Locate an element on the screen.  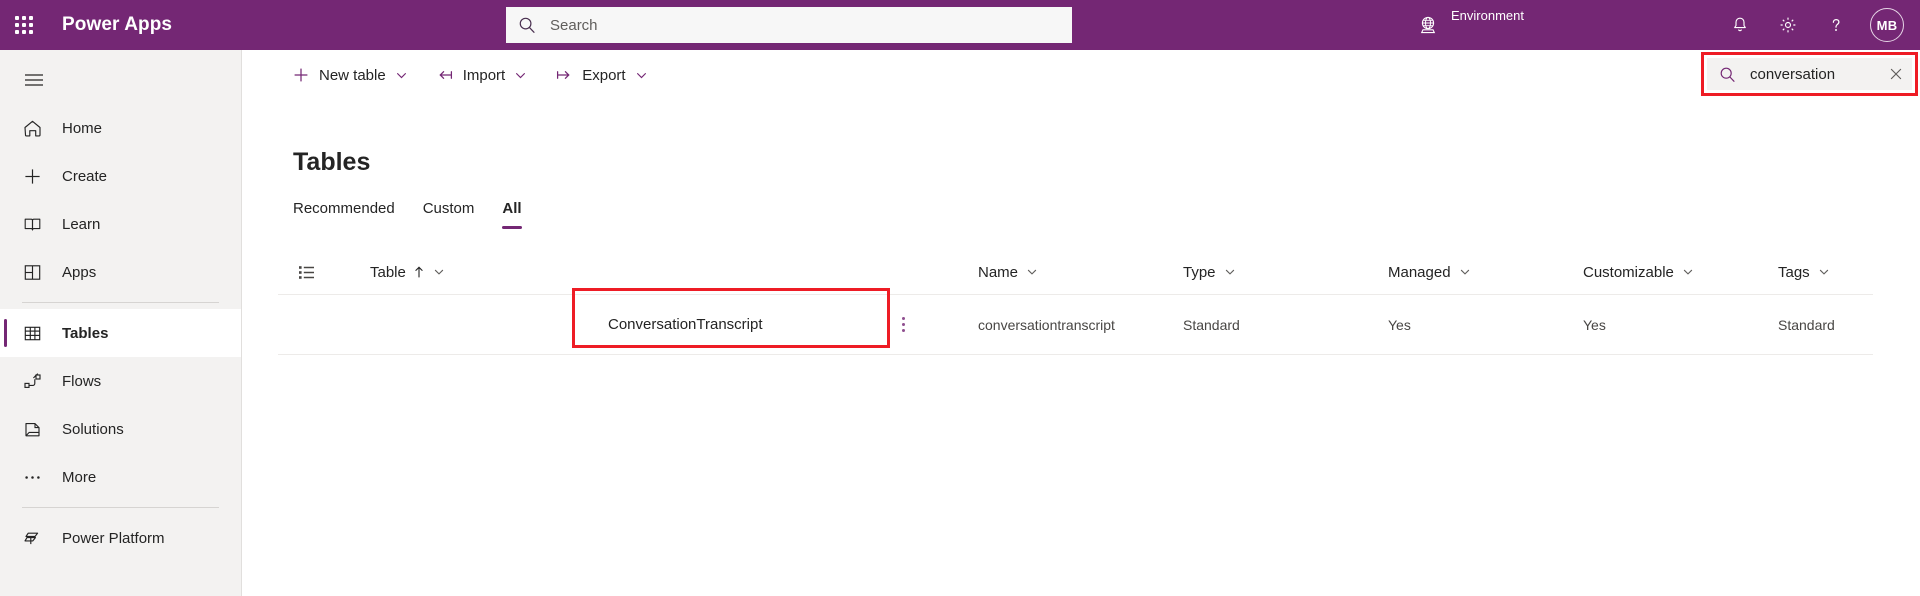
cell-logical-name: conversationtranscript is located at coordinates (1046, 324).